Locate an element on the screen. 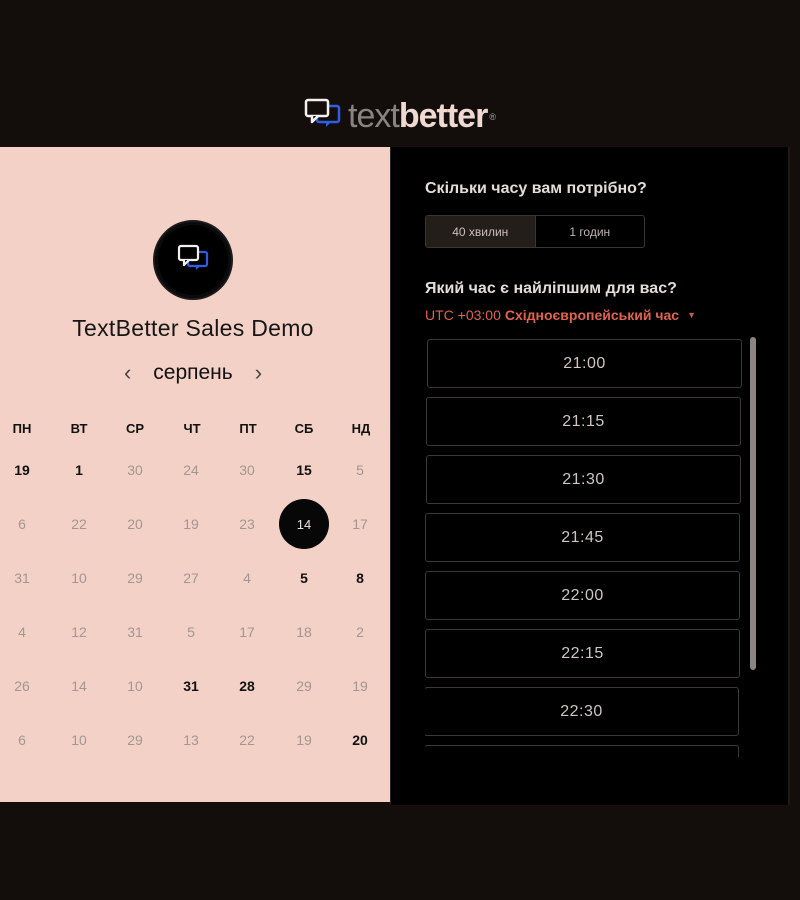 The width and height of the screenshot is (800, 900). time-slot-button is located at coordinates (582, 751).